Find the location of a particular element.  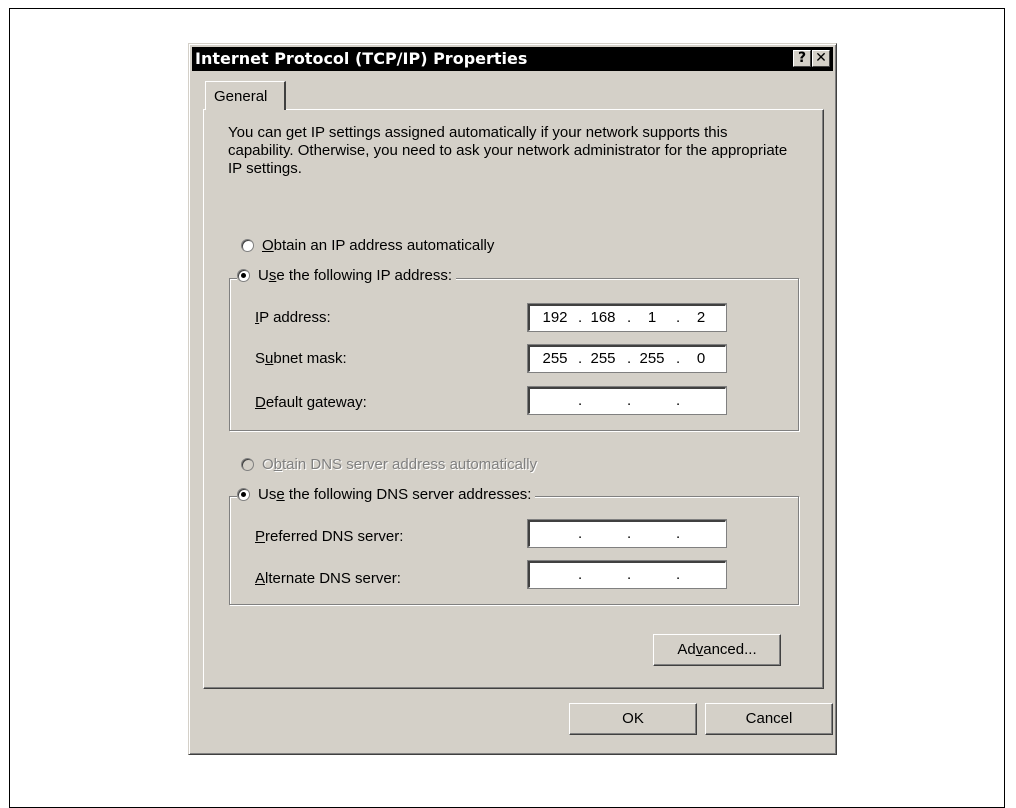

tab-general: General is located at coordinates (245, 95).